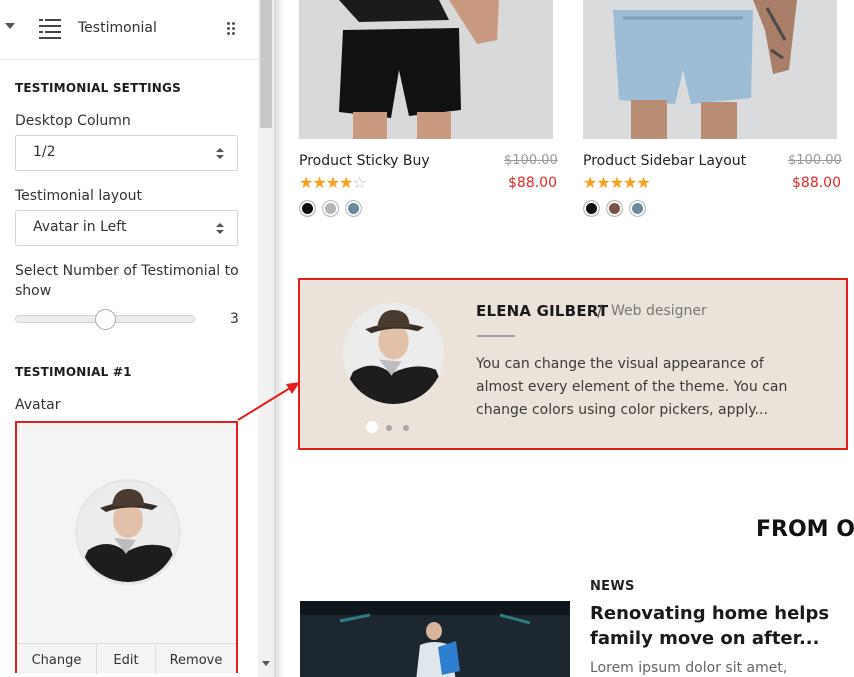 Image resolution: width=854 pixels, height=677 pixels. Describe the element at coordinates (659, 311) in the screenshot. I see `testimonial-role: Web designer` at that location.